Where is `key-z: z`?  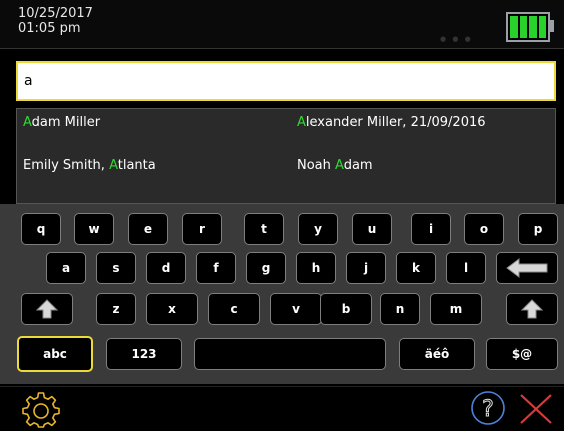 key-z: z is located at coordinates (116, 309).